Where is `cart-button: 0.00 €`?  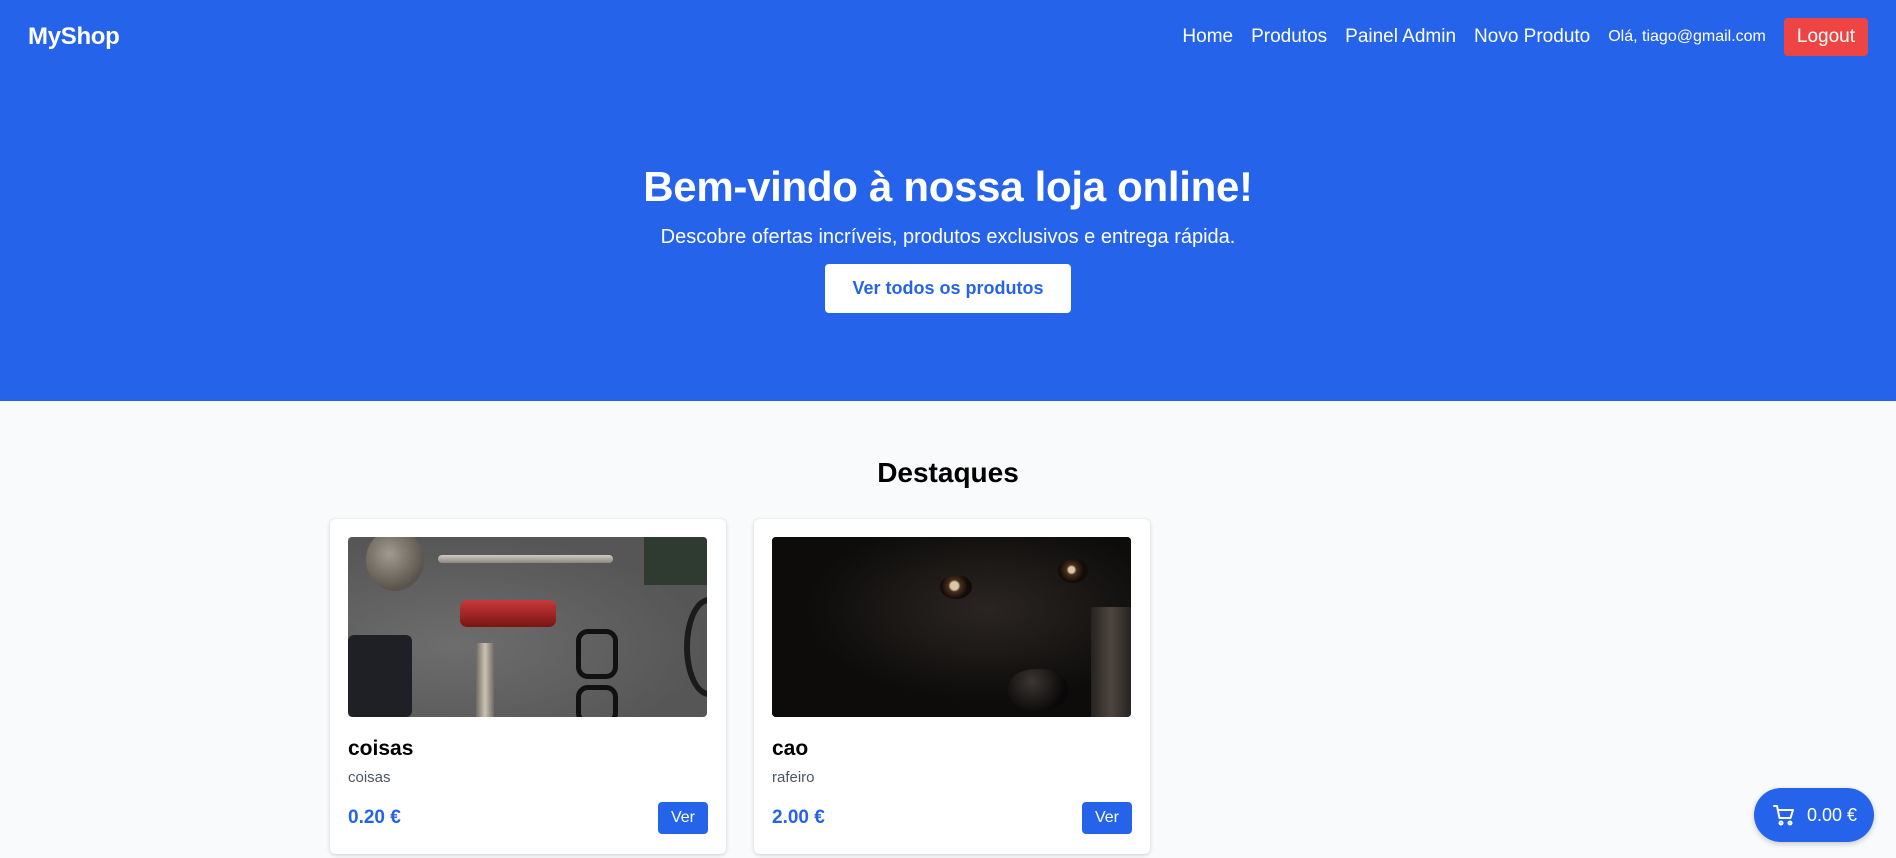
cart-button: 0.00 € is located at coordinates (1814, 815).